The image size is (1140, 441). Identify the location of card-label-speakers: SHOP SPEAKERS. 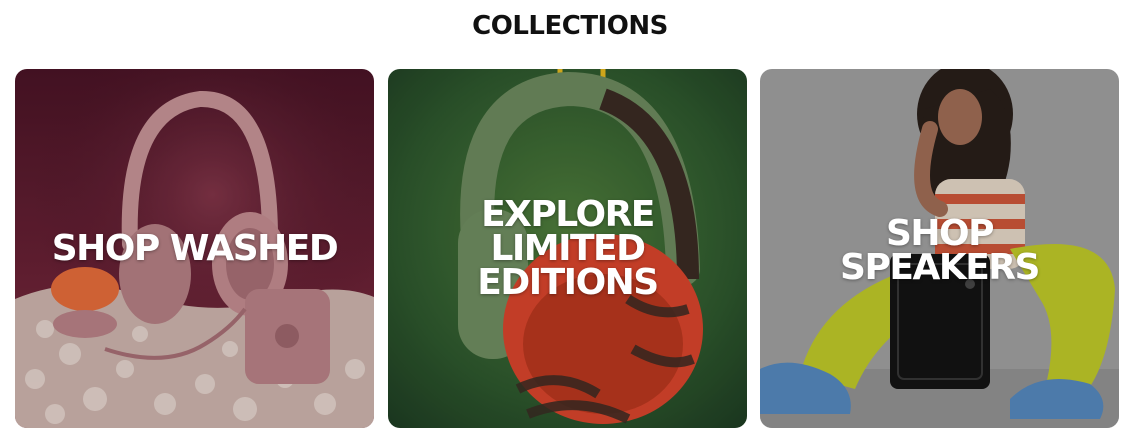
(940, 250).